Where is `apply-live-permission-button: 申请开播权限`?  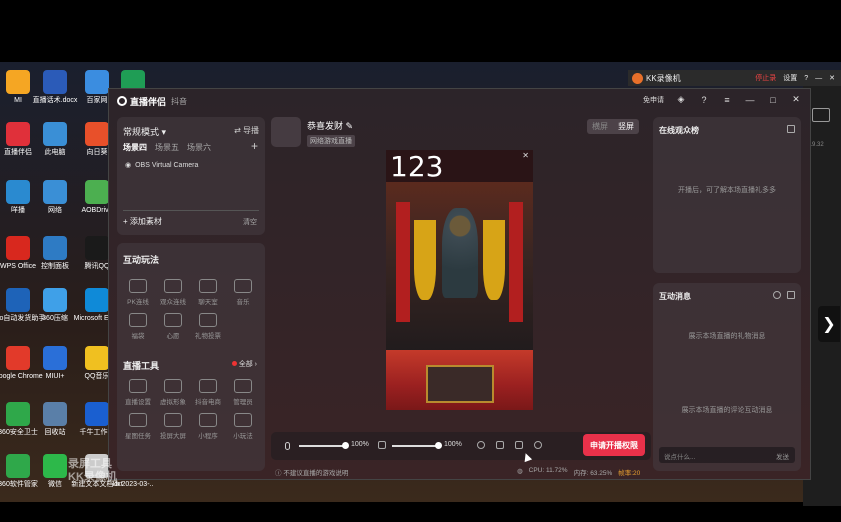 apply-live-permission-button: 申请开播权限 is located at coordinates (614, 445).